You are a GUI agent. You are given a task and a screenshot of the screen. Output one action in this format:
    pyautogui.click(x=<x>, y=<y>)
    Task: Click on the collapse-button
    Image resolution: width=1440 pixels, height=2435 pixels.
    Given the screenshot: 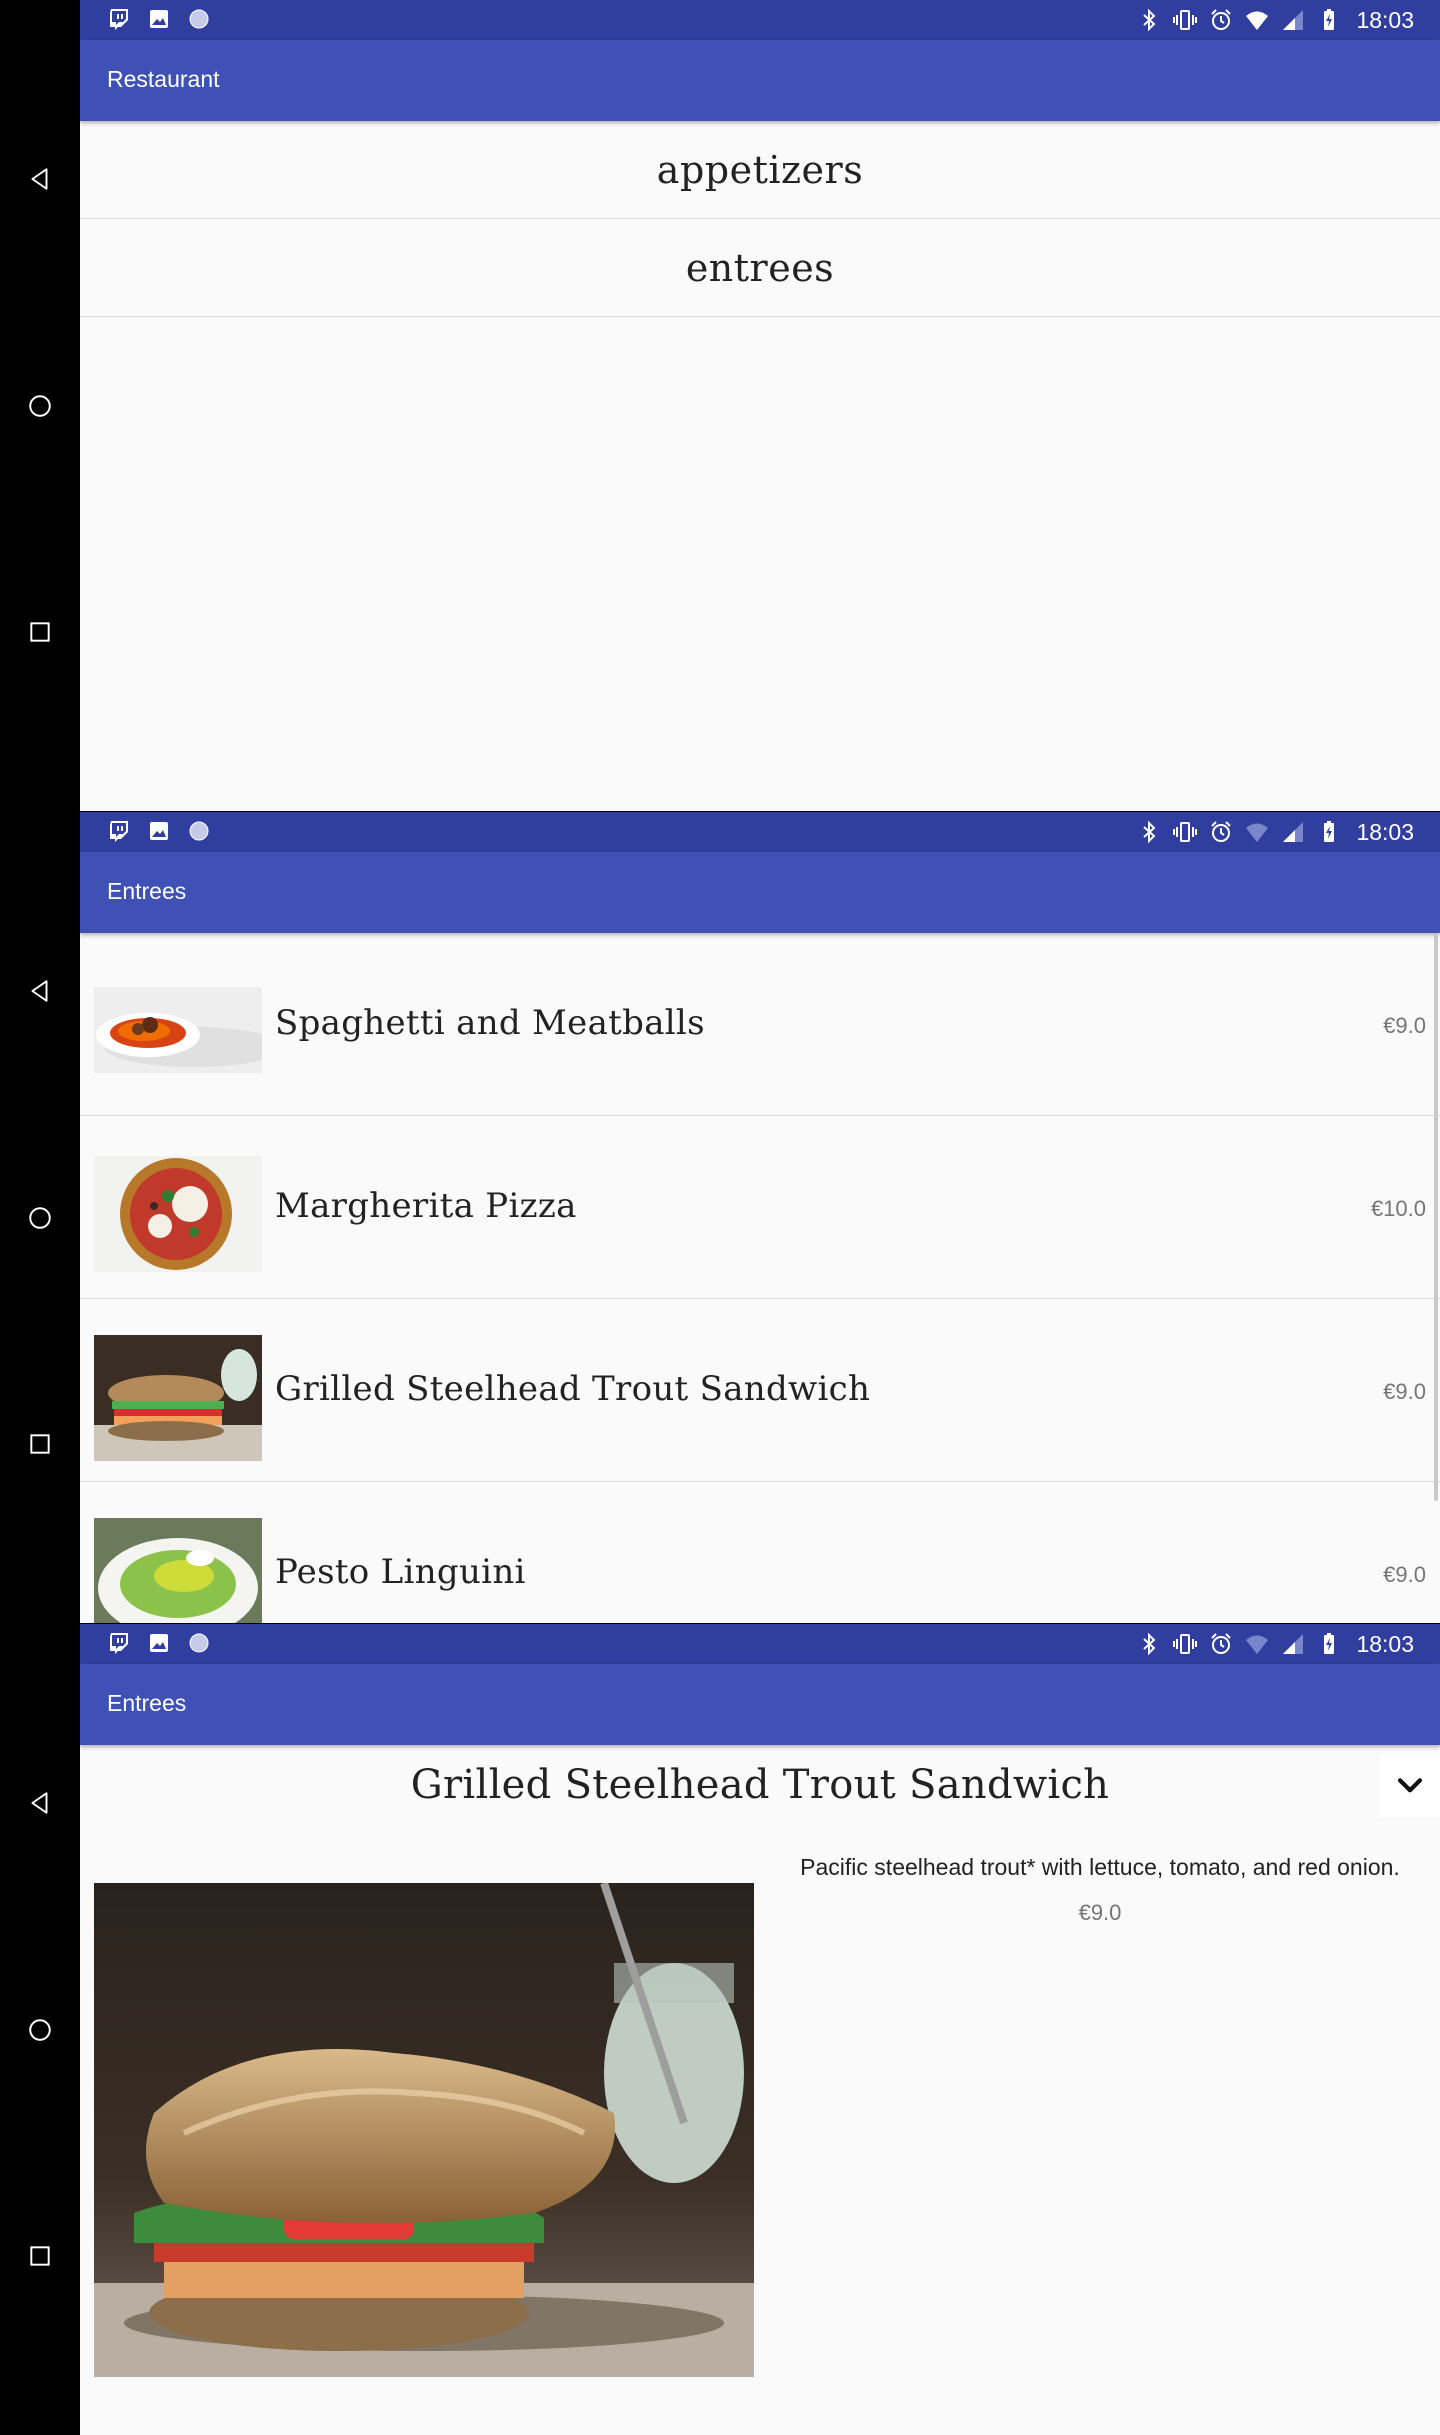 What is the action you would take?
    pyautogui.click(x=1410, y=1786)
    